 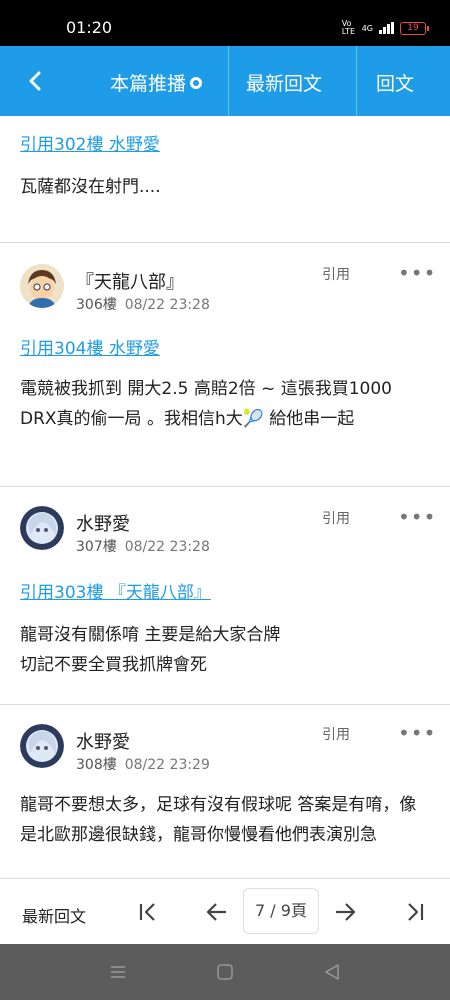 What do you see at coordinates (167, 765) in the screenshot?
I see `post-date: 08/22 23:29` at bounding box center [167, 765].